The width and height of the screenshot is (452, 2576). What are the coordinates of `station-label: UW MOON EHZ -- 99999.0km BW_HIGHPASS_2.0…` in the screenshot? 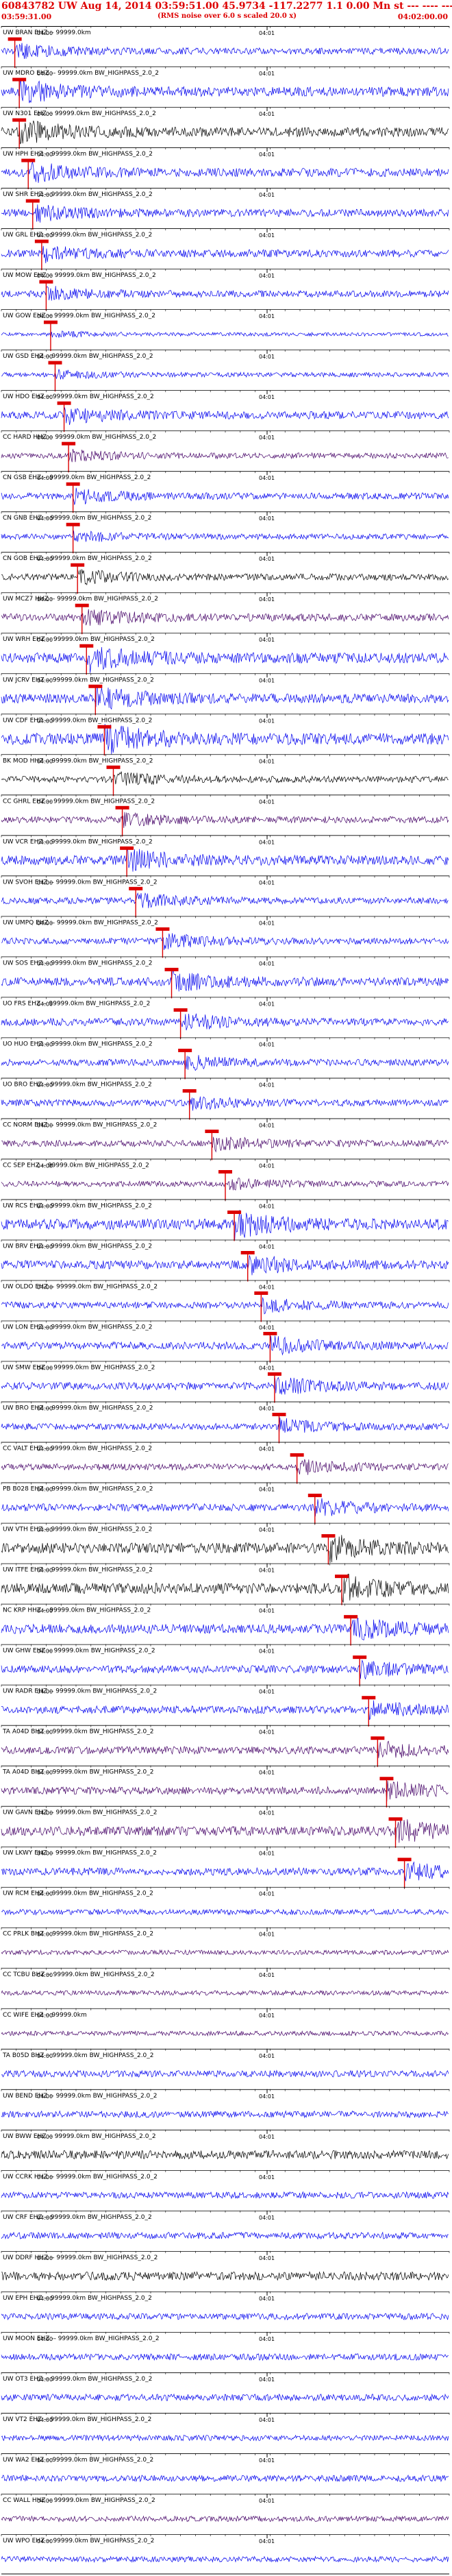 It's located at (81, 2338).